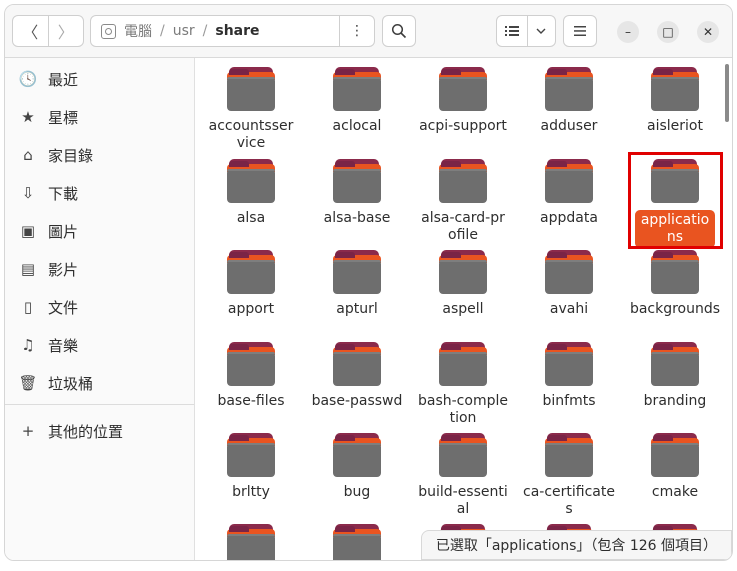 This screenshot has width=737, height=571. What do you see at coordinates (463, 101) in the screenshot?
I see `file-item: acpi-support` at bounding box center [463, 101].